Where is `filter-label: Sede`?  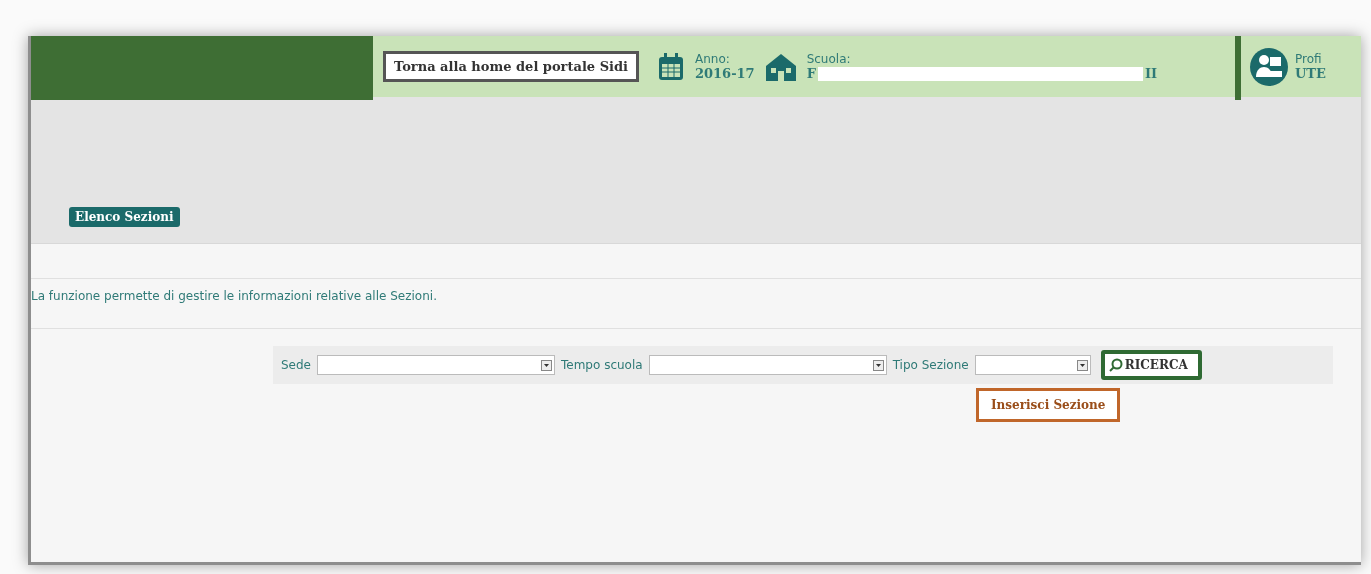
filter-label: Sede is located at coordinates (296, 365).